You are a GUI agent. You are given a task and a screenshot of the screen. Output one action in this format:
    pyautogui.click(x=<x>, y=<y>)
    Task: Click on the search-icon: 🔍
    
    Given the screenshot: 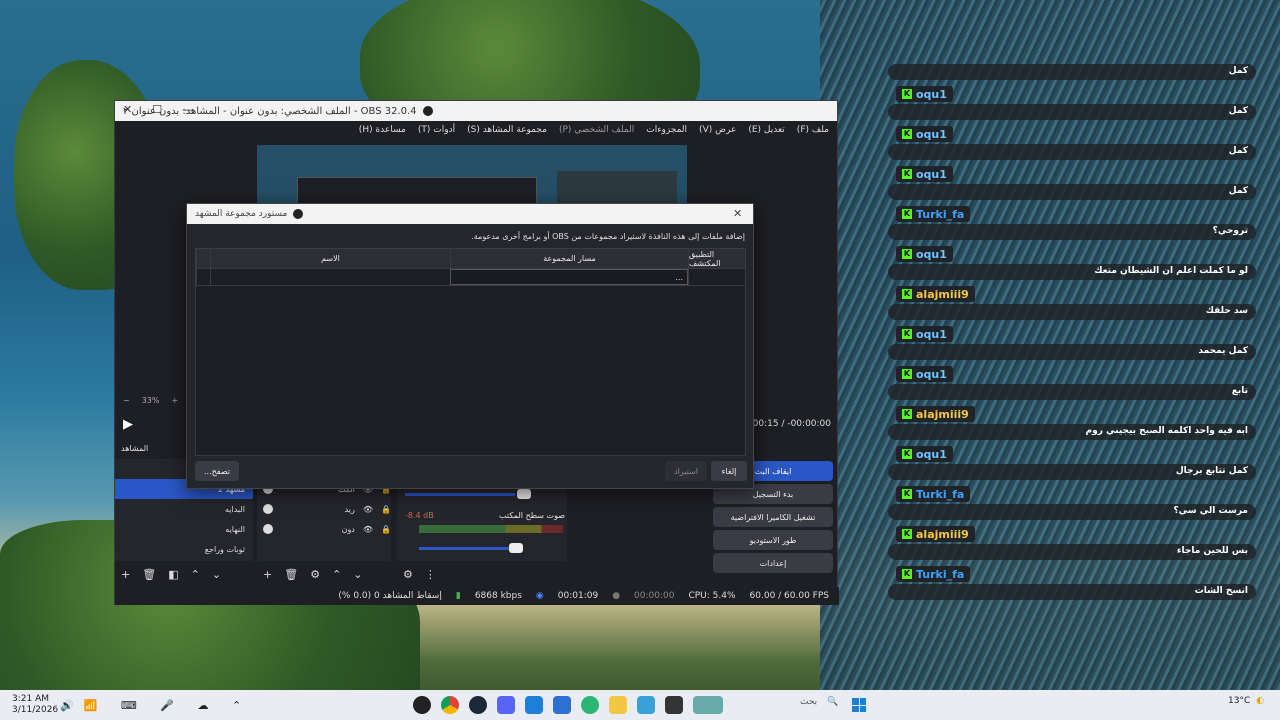 What is the action you would take?
    pyautogui.click(x=833, y=702)
    